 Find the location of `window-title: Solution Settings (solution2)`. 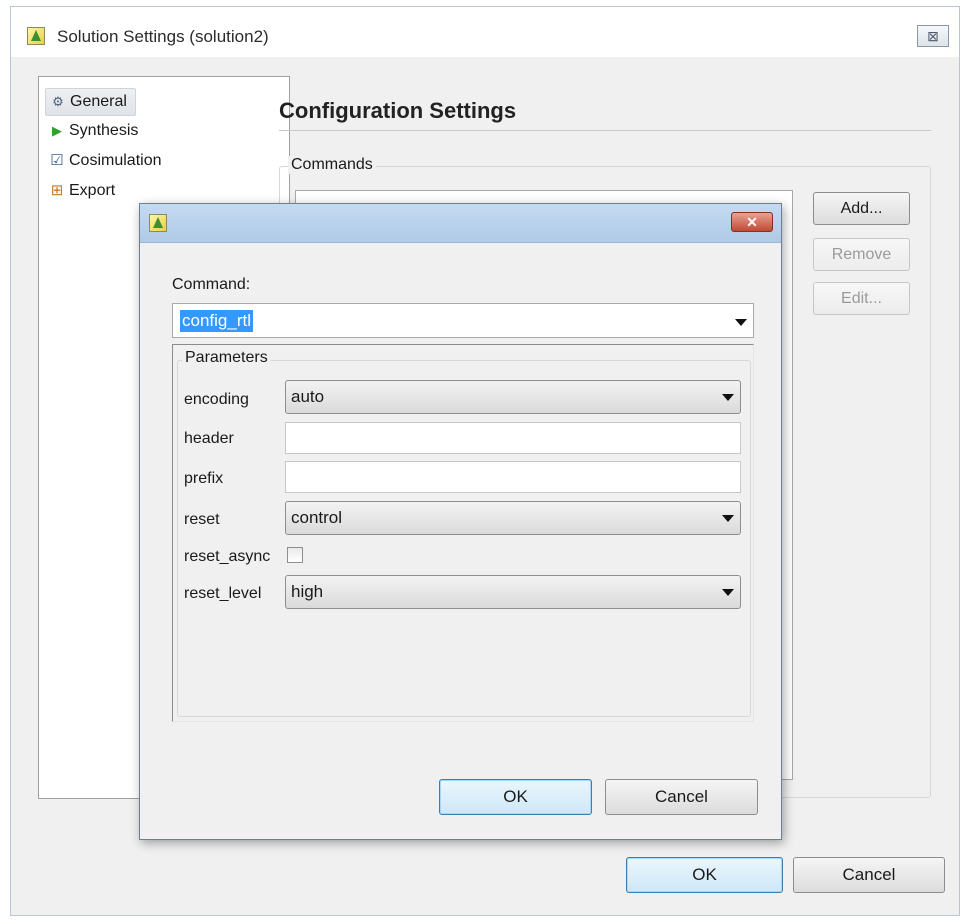

window-title: Solution Settings (solution2) is located at coordinates (163, 36).